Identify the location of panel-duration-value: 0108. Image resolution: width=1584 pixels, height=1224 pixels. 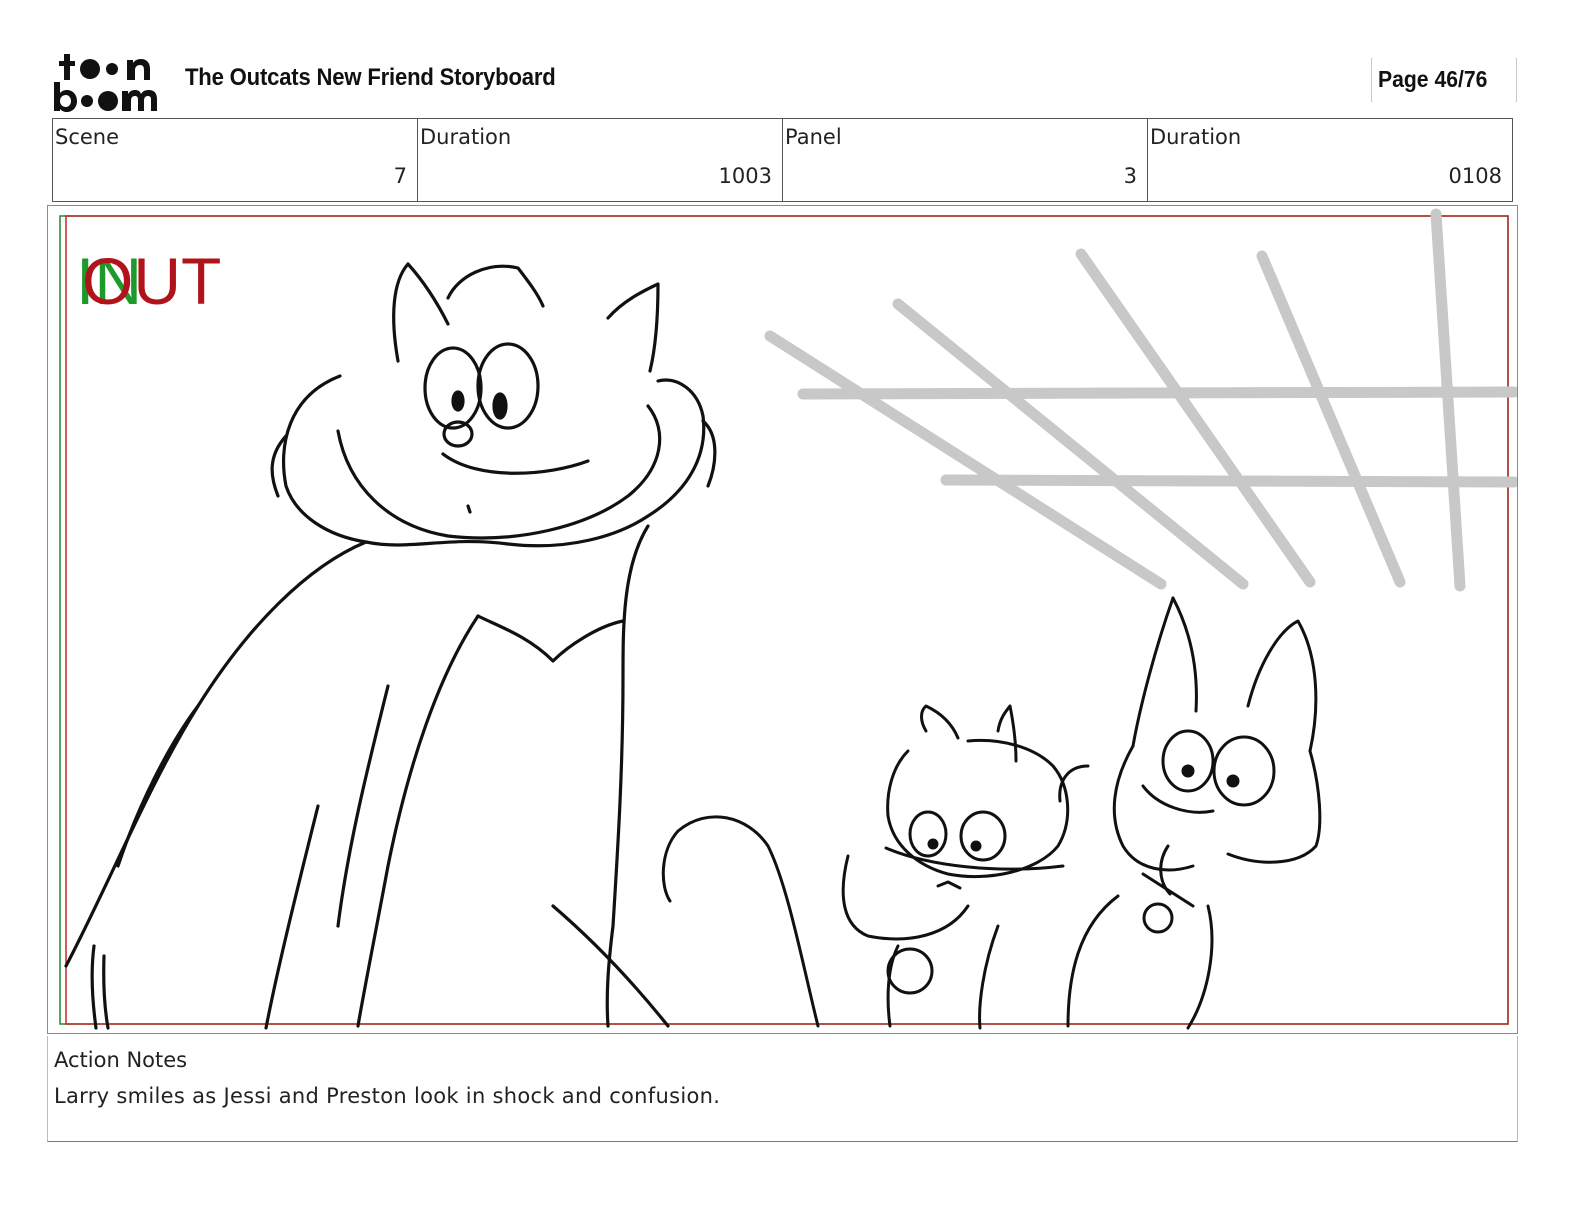
(1475, 176).